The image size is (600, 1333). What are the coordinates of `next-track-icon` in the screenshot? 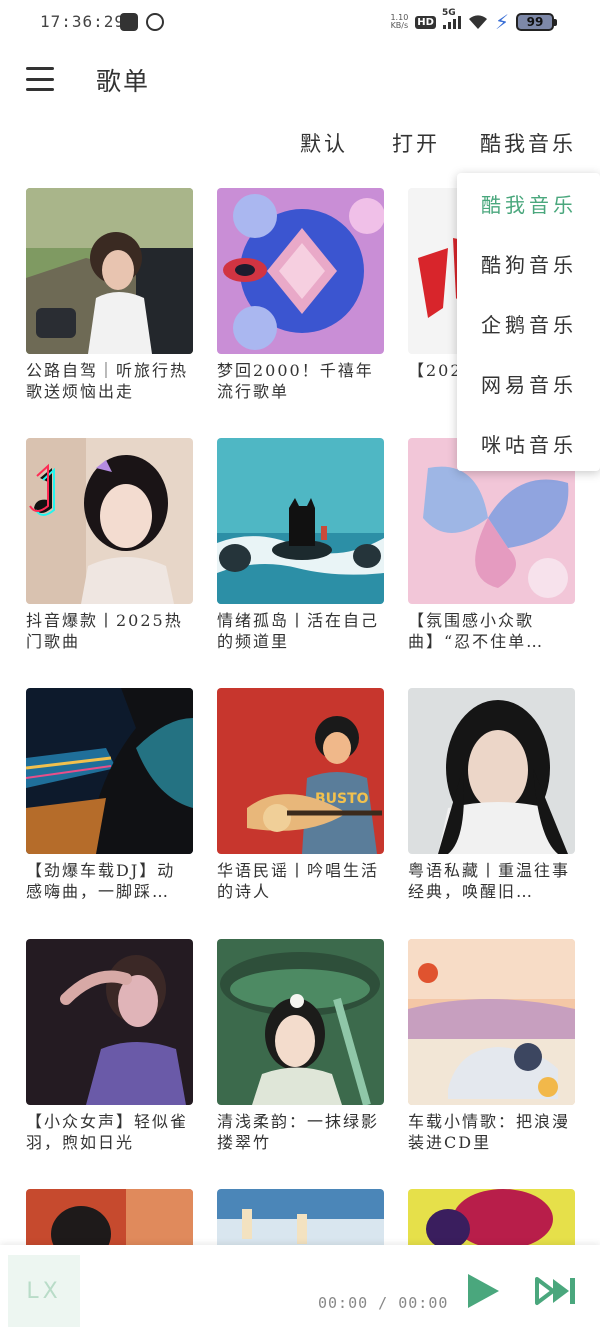 It's located at (556, 1291).